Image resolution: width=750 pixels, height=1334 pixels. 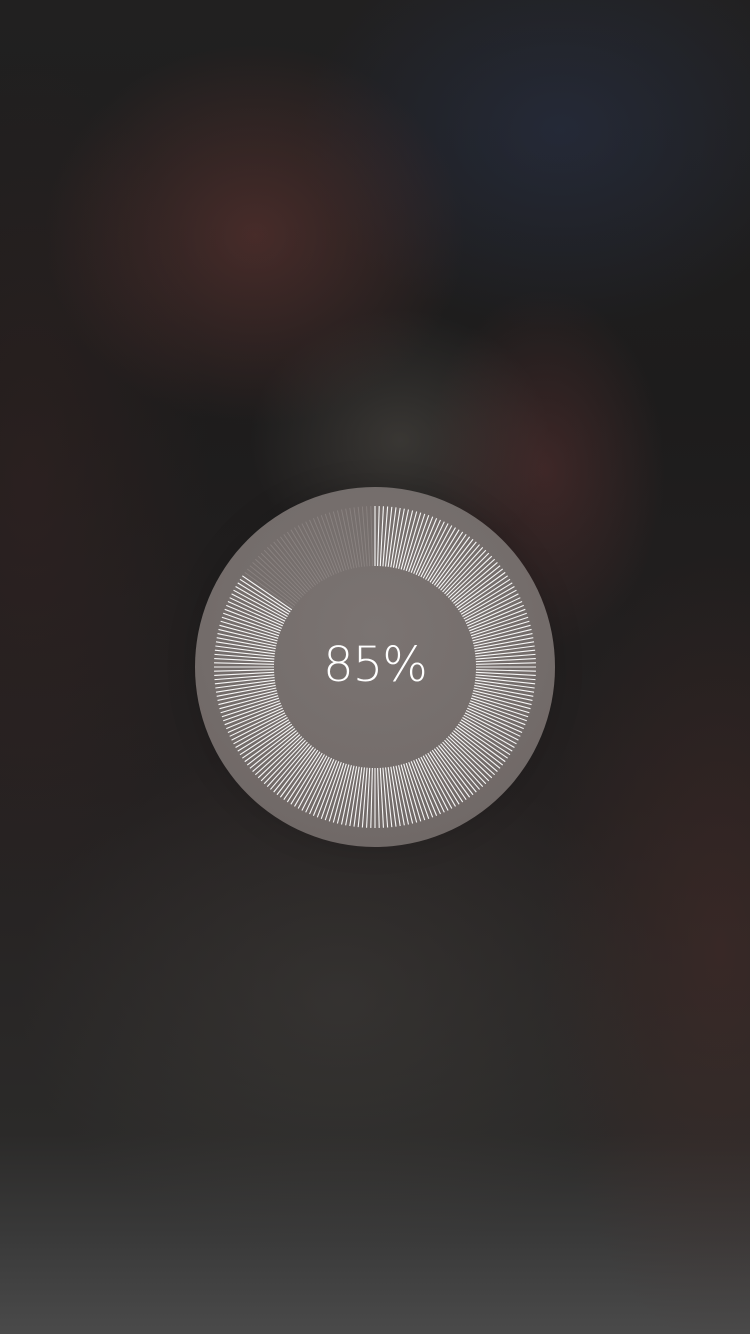 I want to click on progress-percent-label: 85%, so click(x=375, y=665).